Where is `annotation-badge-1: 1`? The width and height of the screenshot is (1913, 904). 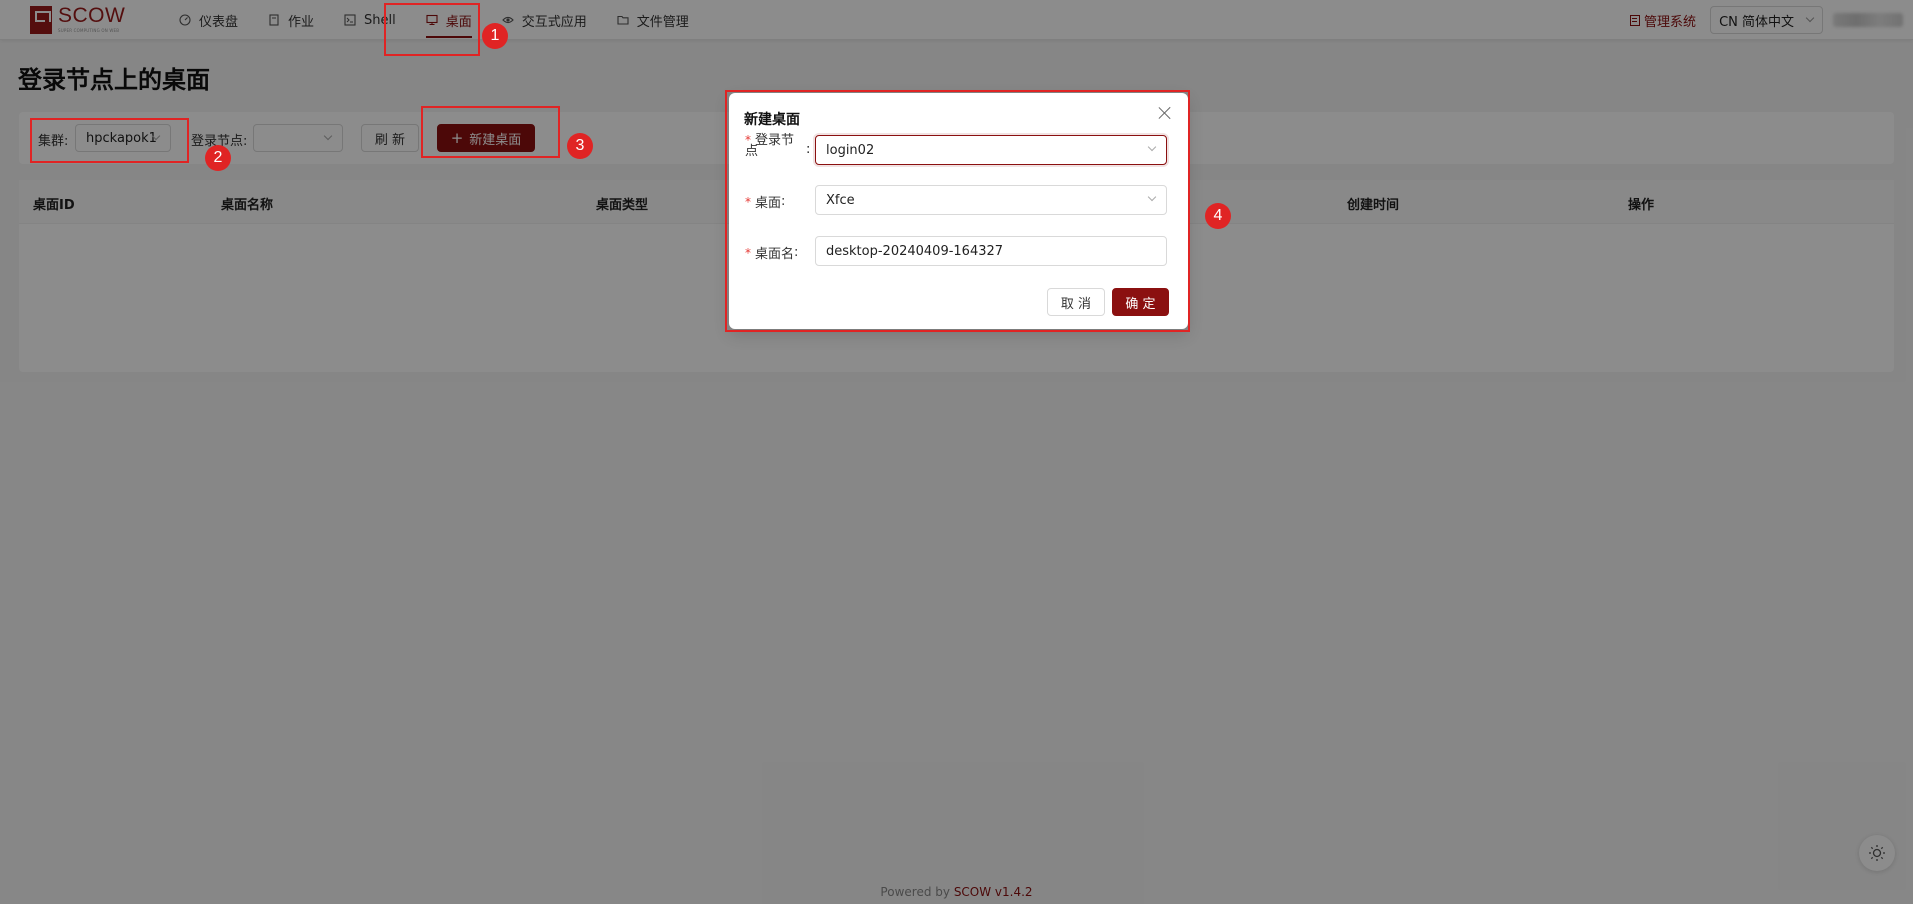
annotation-badge-1: 1 is located at coordinates (495, 36).